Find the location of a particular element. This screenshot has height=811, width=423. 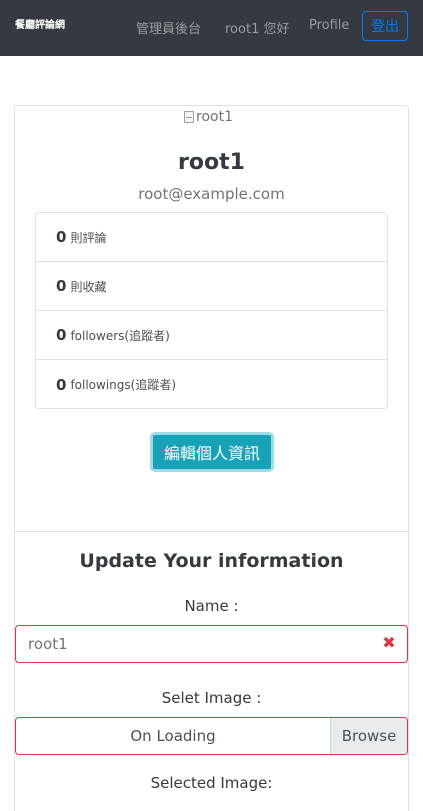

name-field-label: Name : is located at coordinates (211, 606).